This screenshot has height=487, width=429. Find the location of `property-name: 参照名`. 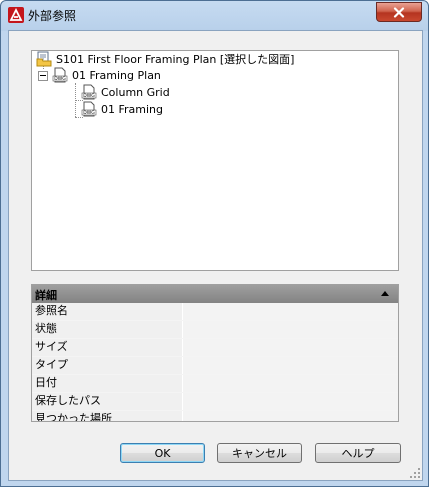

property-name: 参照名 is located at coordinates (107, 311).